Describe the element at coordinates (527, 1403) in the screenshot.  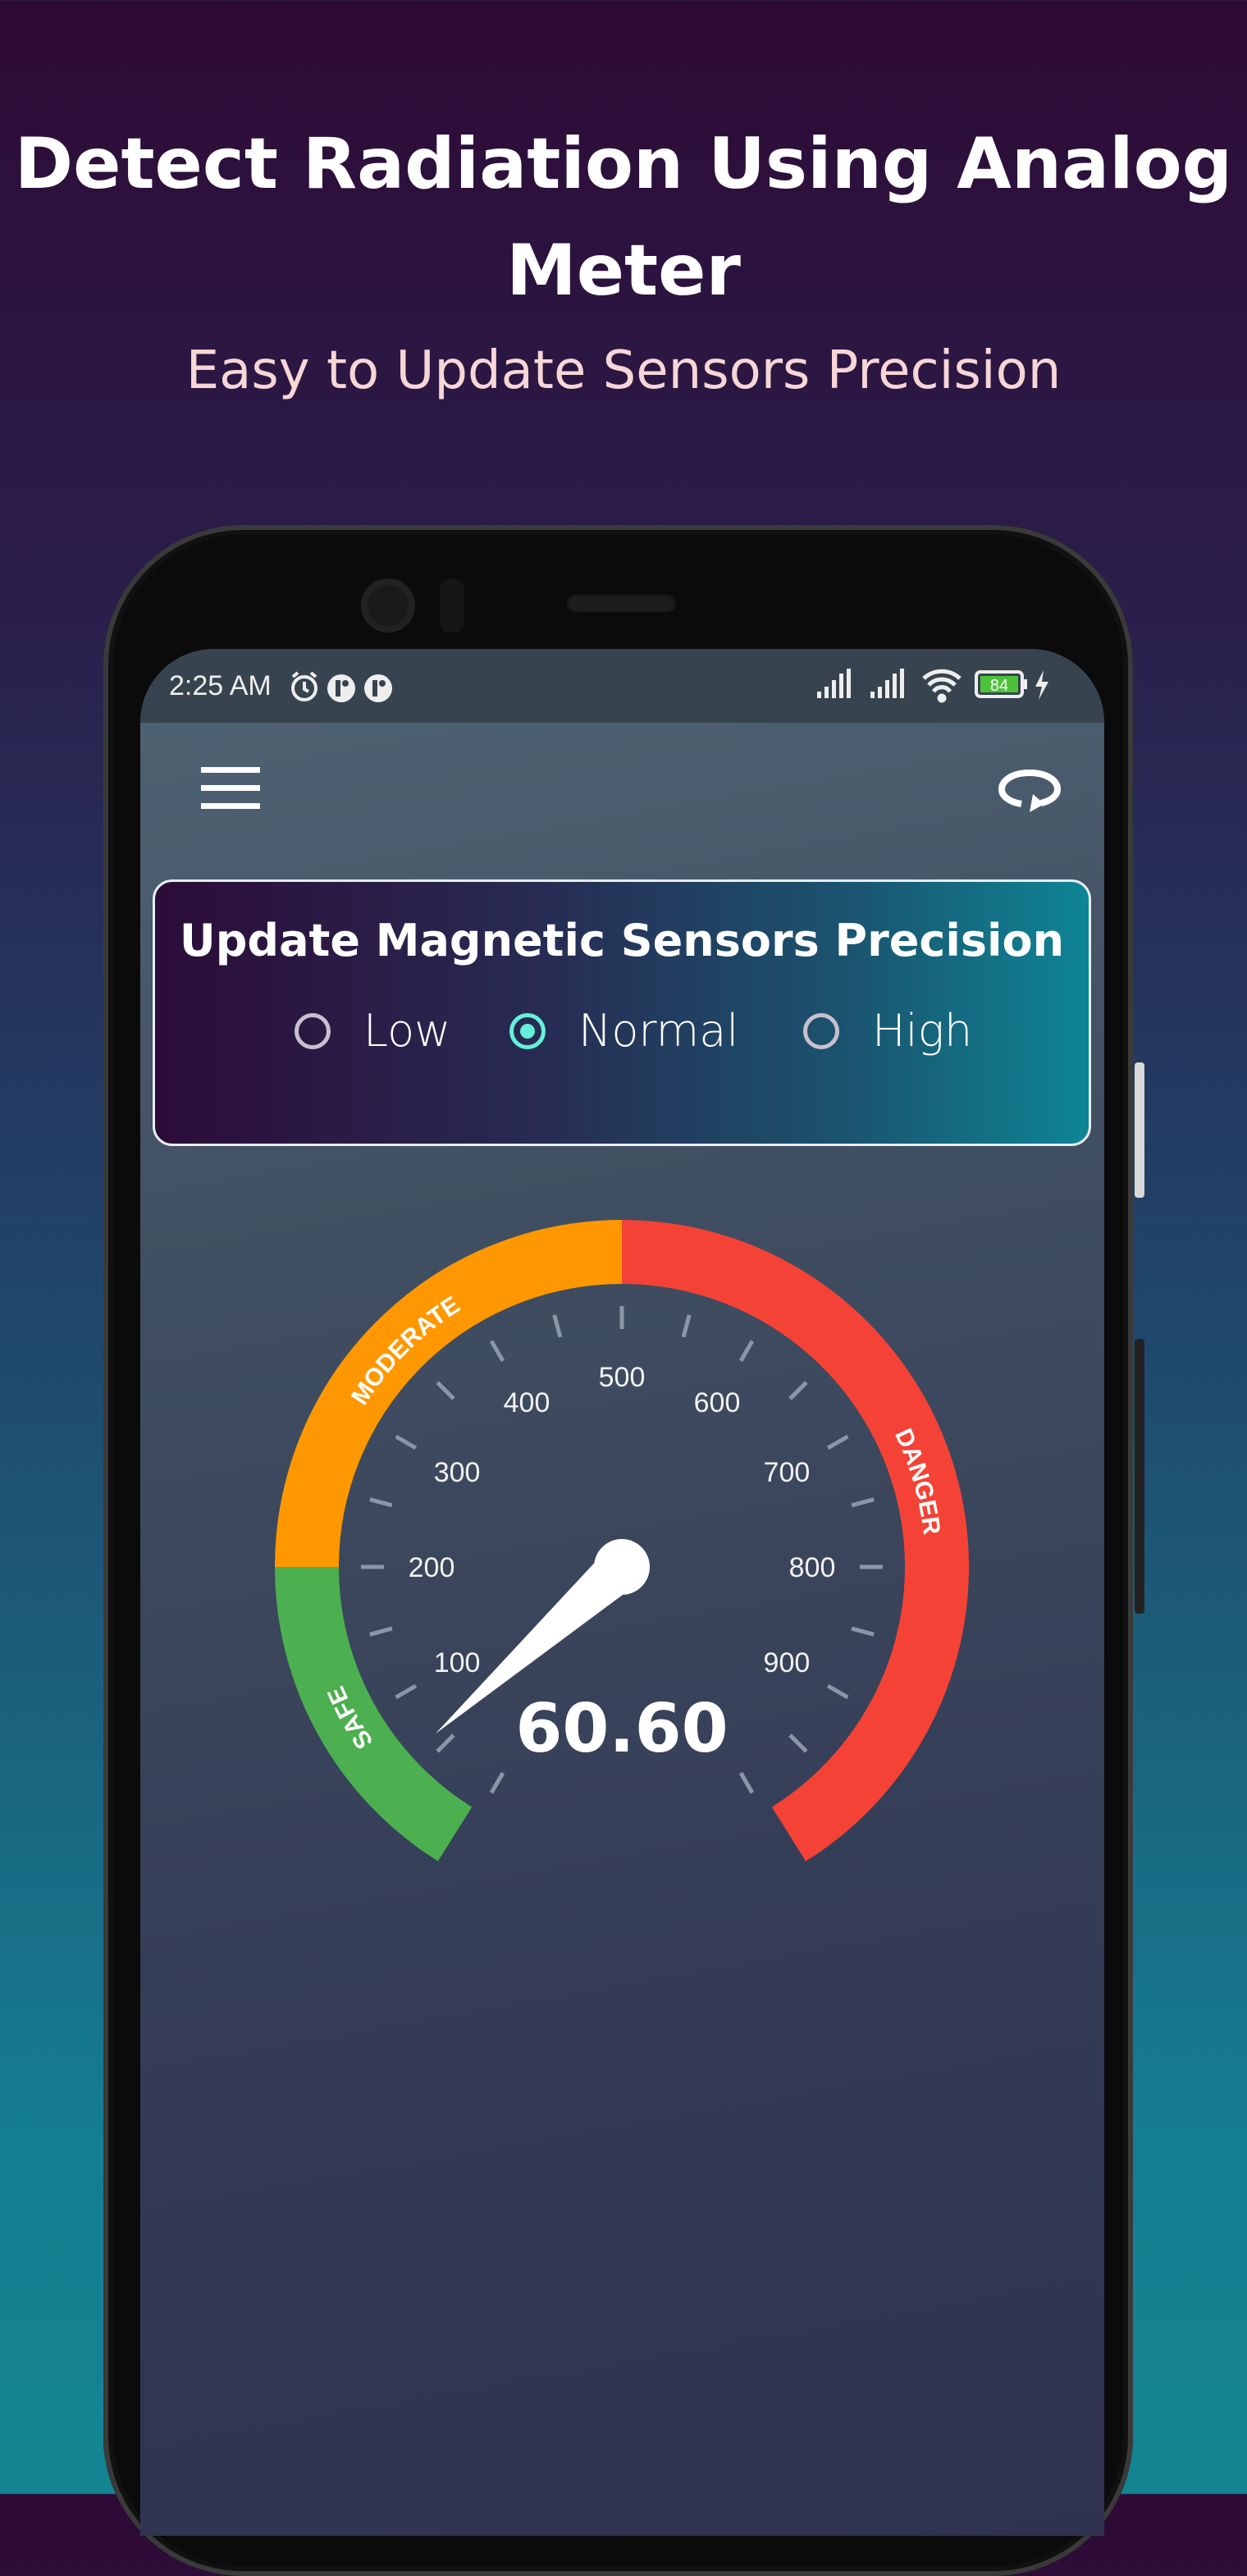
I see `tick-label-400: 400` at that location.